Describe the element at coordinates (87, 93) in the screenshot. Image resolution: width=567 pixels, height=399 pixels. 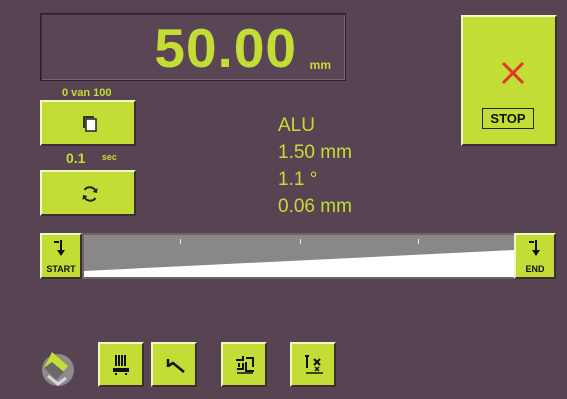
I see `piece-counter: 0 van 100` at that location.